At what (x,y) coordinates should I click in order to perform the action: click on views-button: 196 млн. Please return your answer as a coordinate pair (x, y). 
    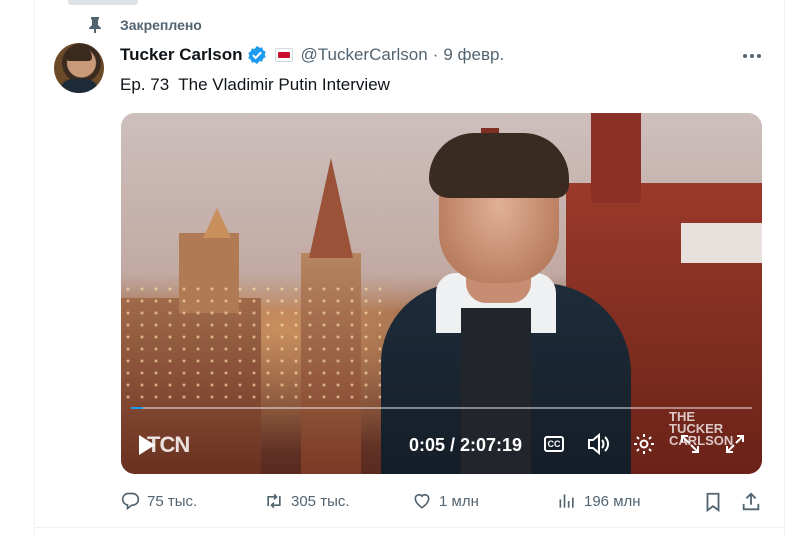
    Looking at the image, I should click on (599, 501).